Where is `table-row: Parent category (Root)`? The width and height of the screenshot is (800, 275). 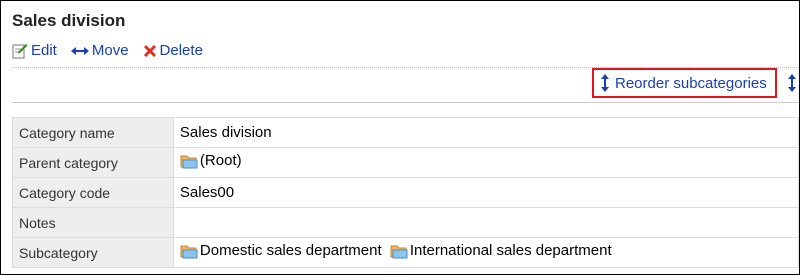
table-row: Parent category (Root) is located at coordinates (405, 162).